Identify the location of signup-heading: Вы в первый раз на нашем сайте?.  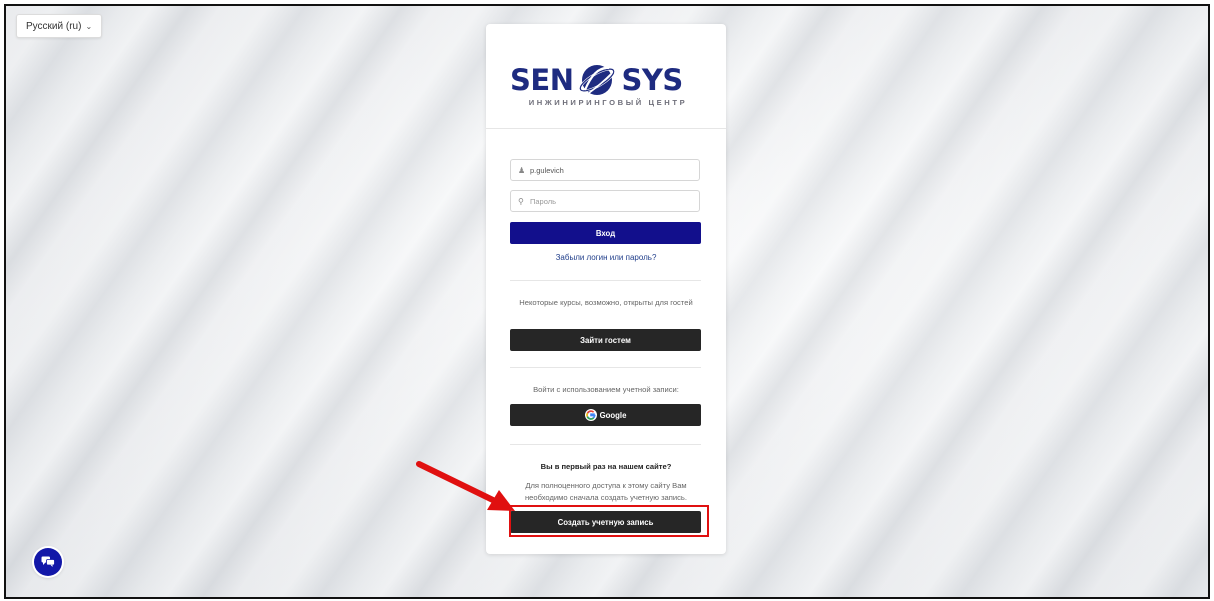
(606, 466).